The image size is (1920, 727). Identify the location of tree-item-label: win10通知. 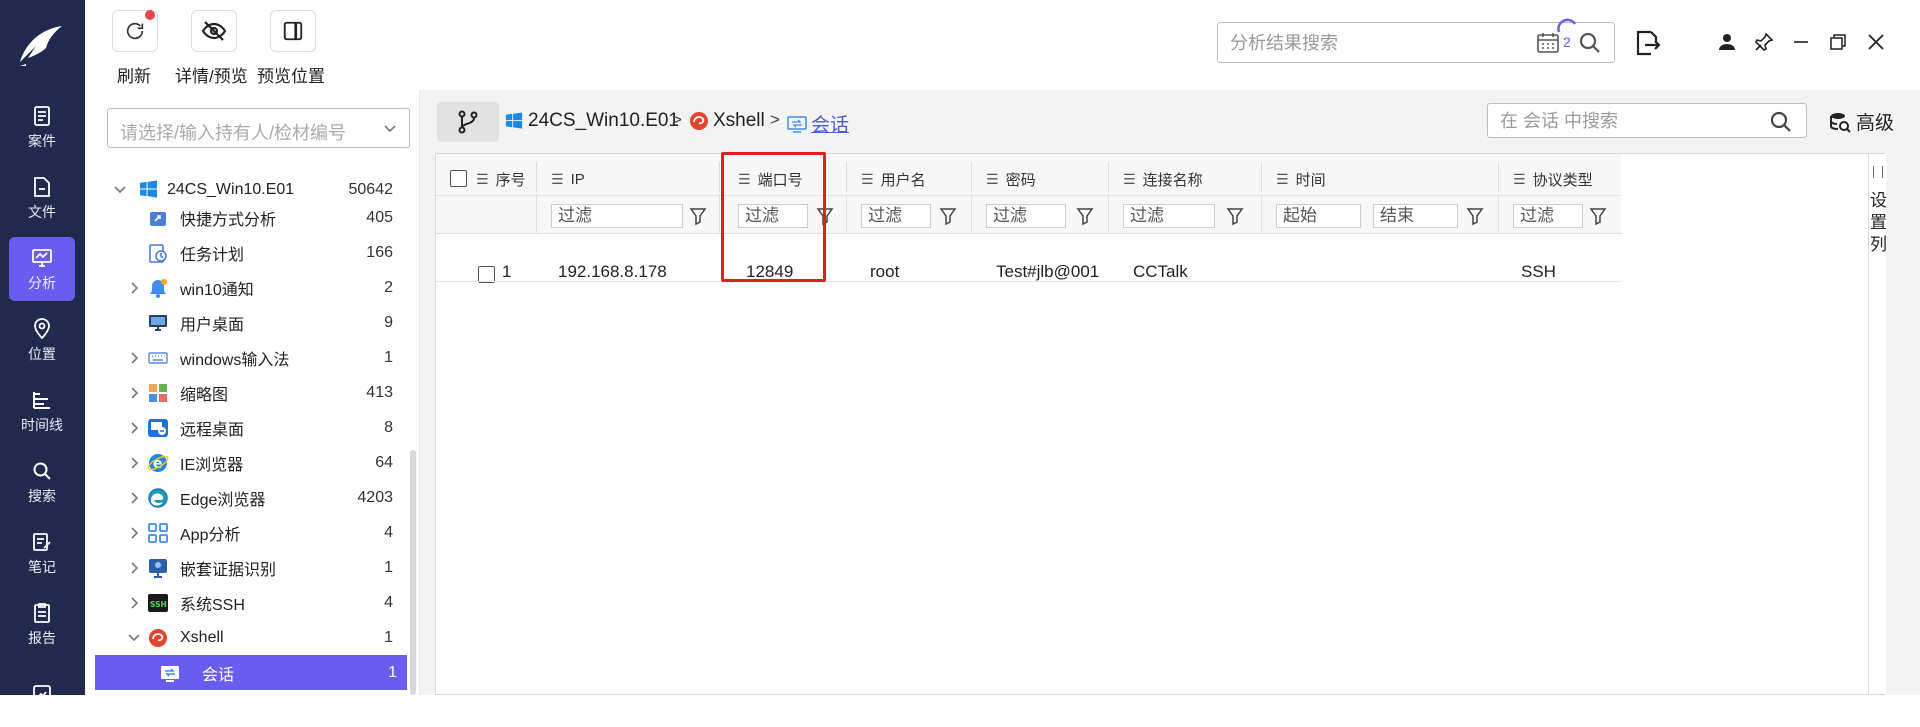
(217, 290).